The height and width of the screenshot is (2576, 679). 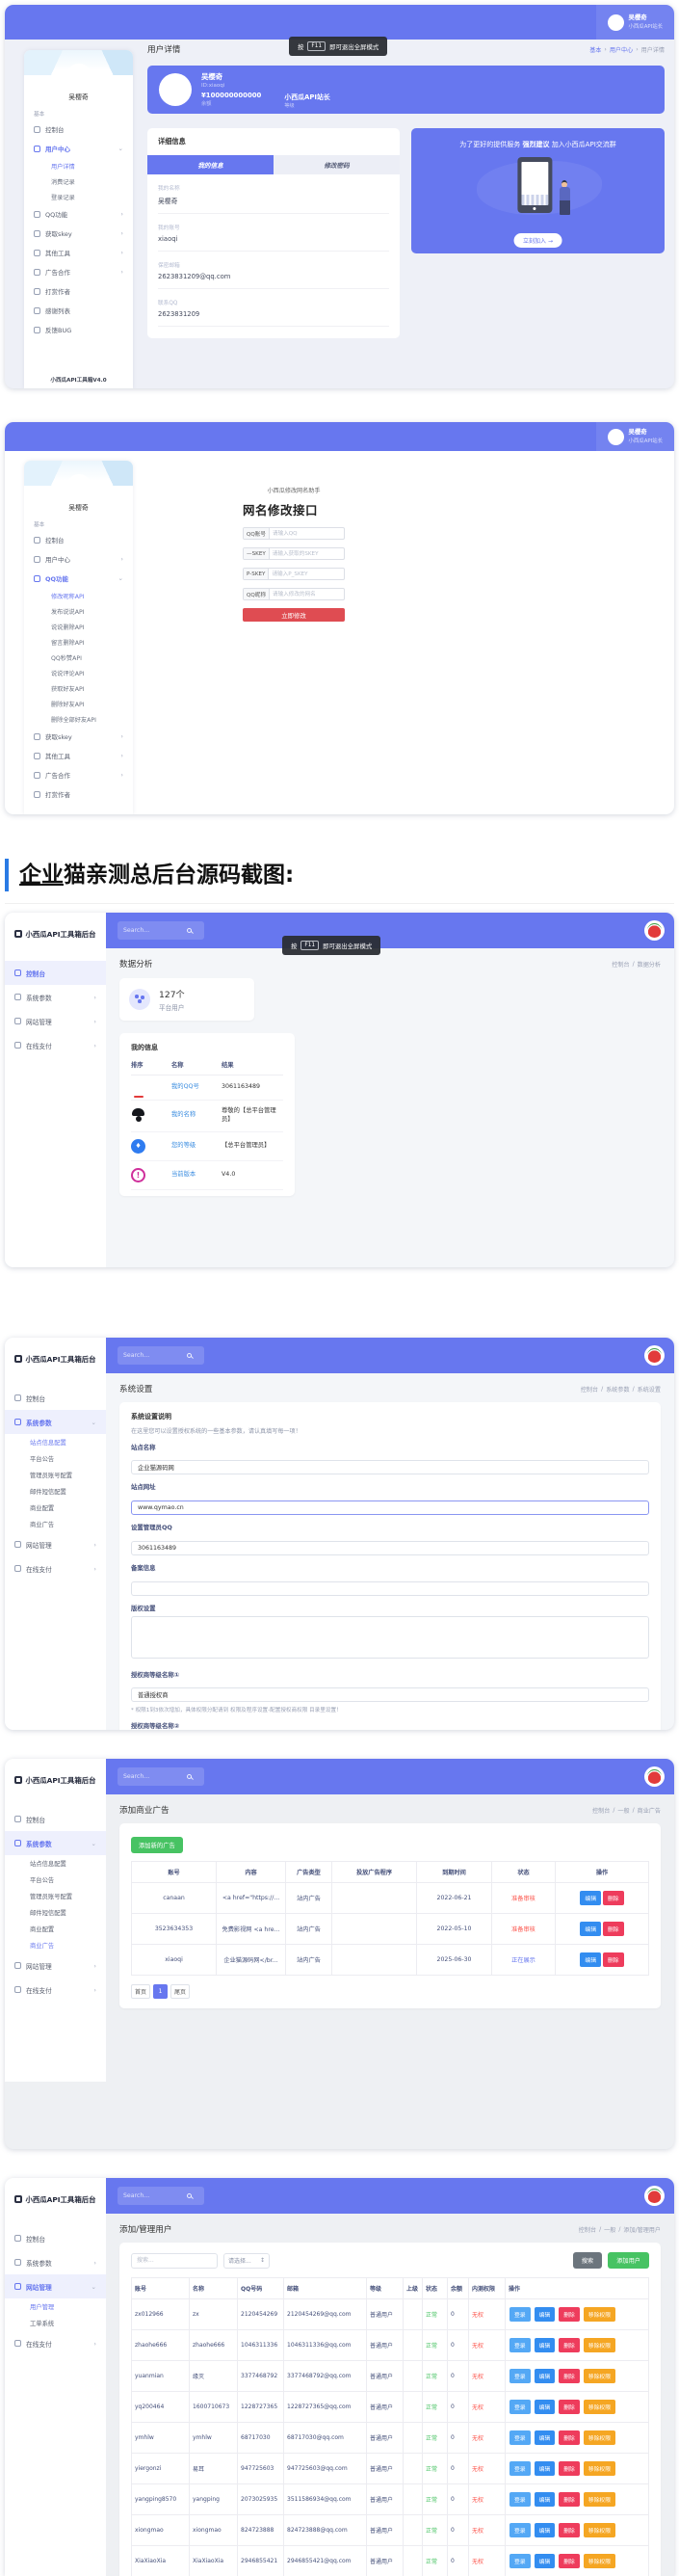 What do you see at coordinates (246, 2260) in the screenshot?
I see `filter-select: 请选择... ↕` at bounding box center [246, 2260].